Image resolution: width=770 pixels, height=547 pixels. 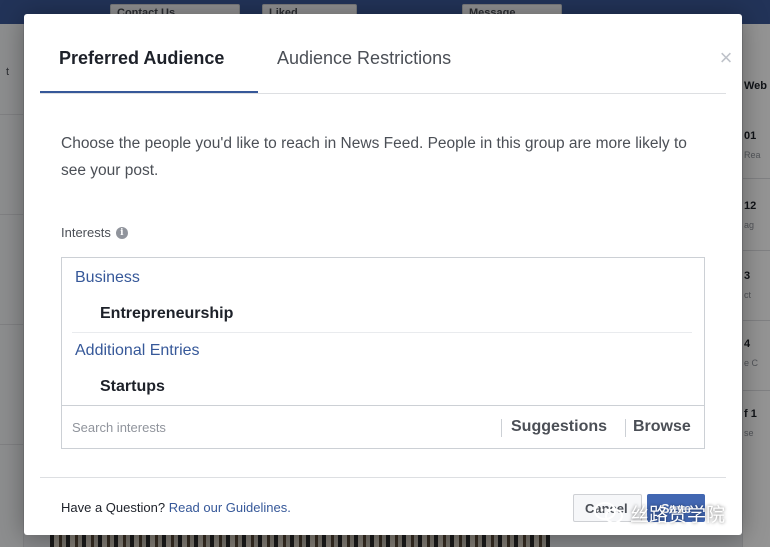 What do you see at coordinates (121, 232) in the screenshot?
I see `info-icon: i` at bounding box center [121, 232].